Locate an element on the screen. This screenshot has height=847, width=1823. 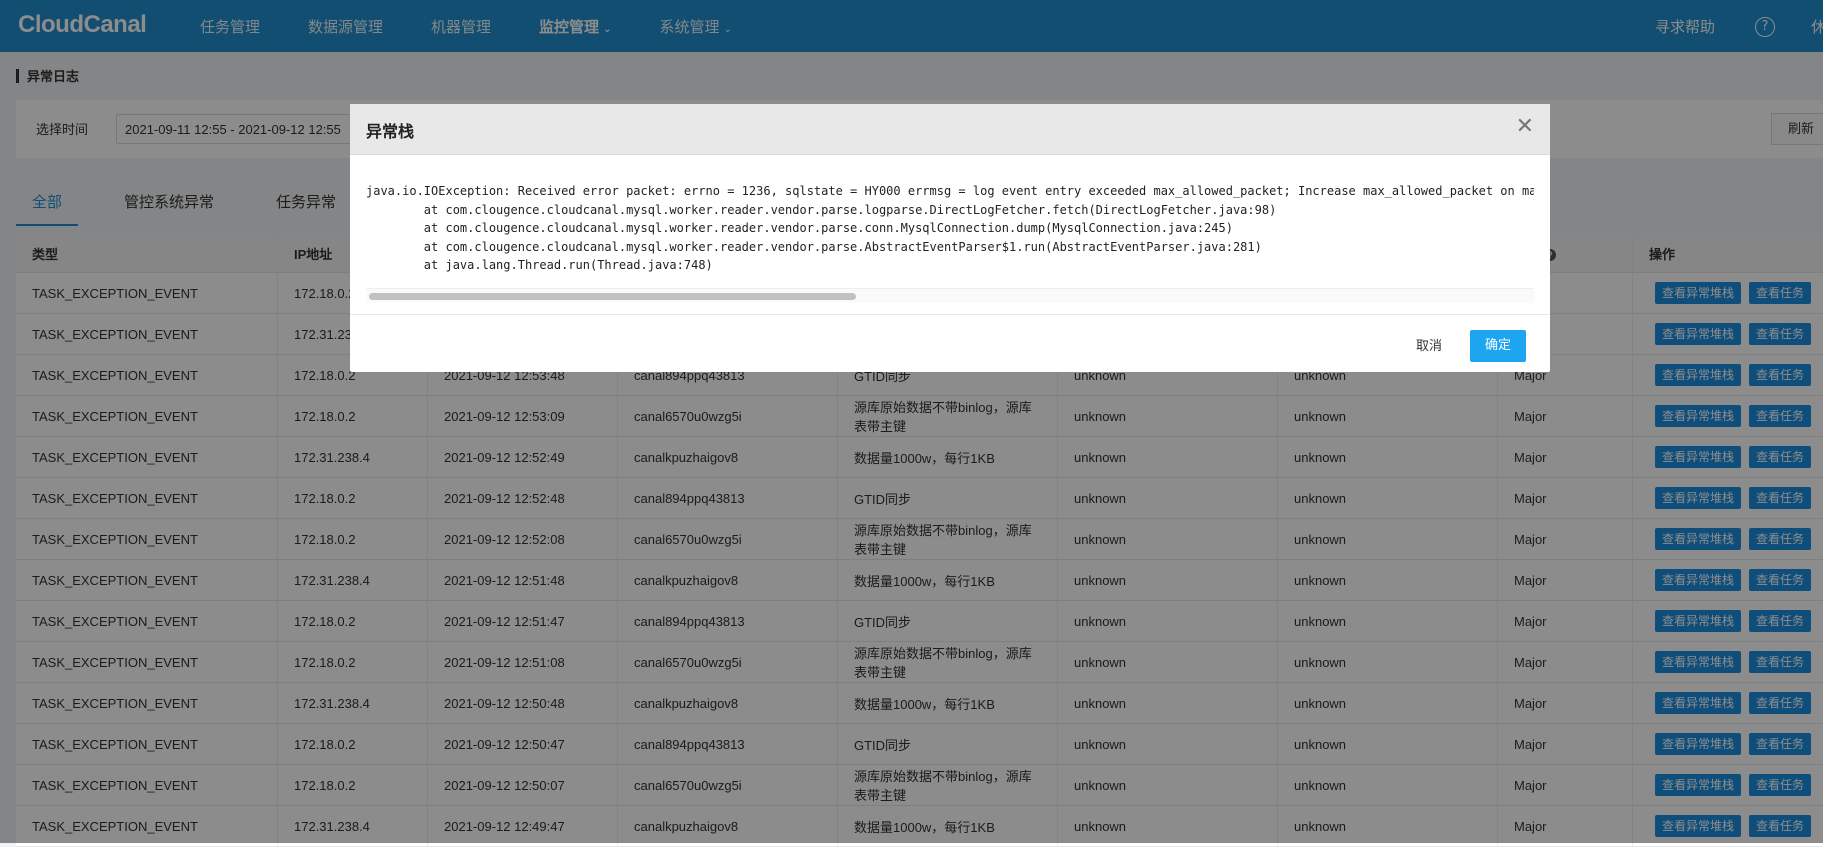
confirm-button: 确定 is located at coordinates (1498, 346).